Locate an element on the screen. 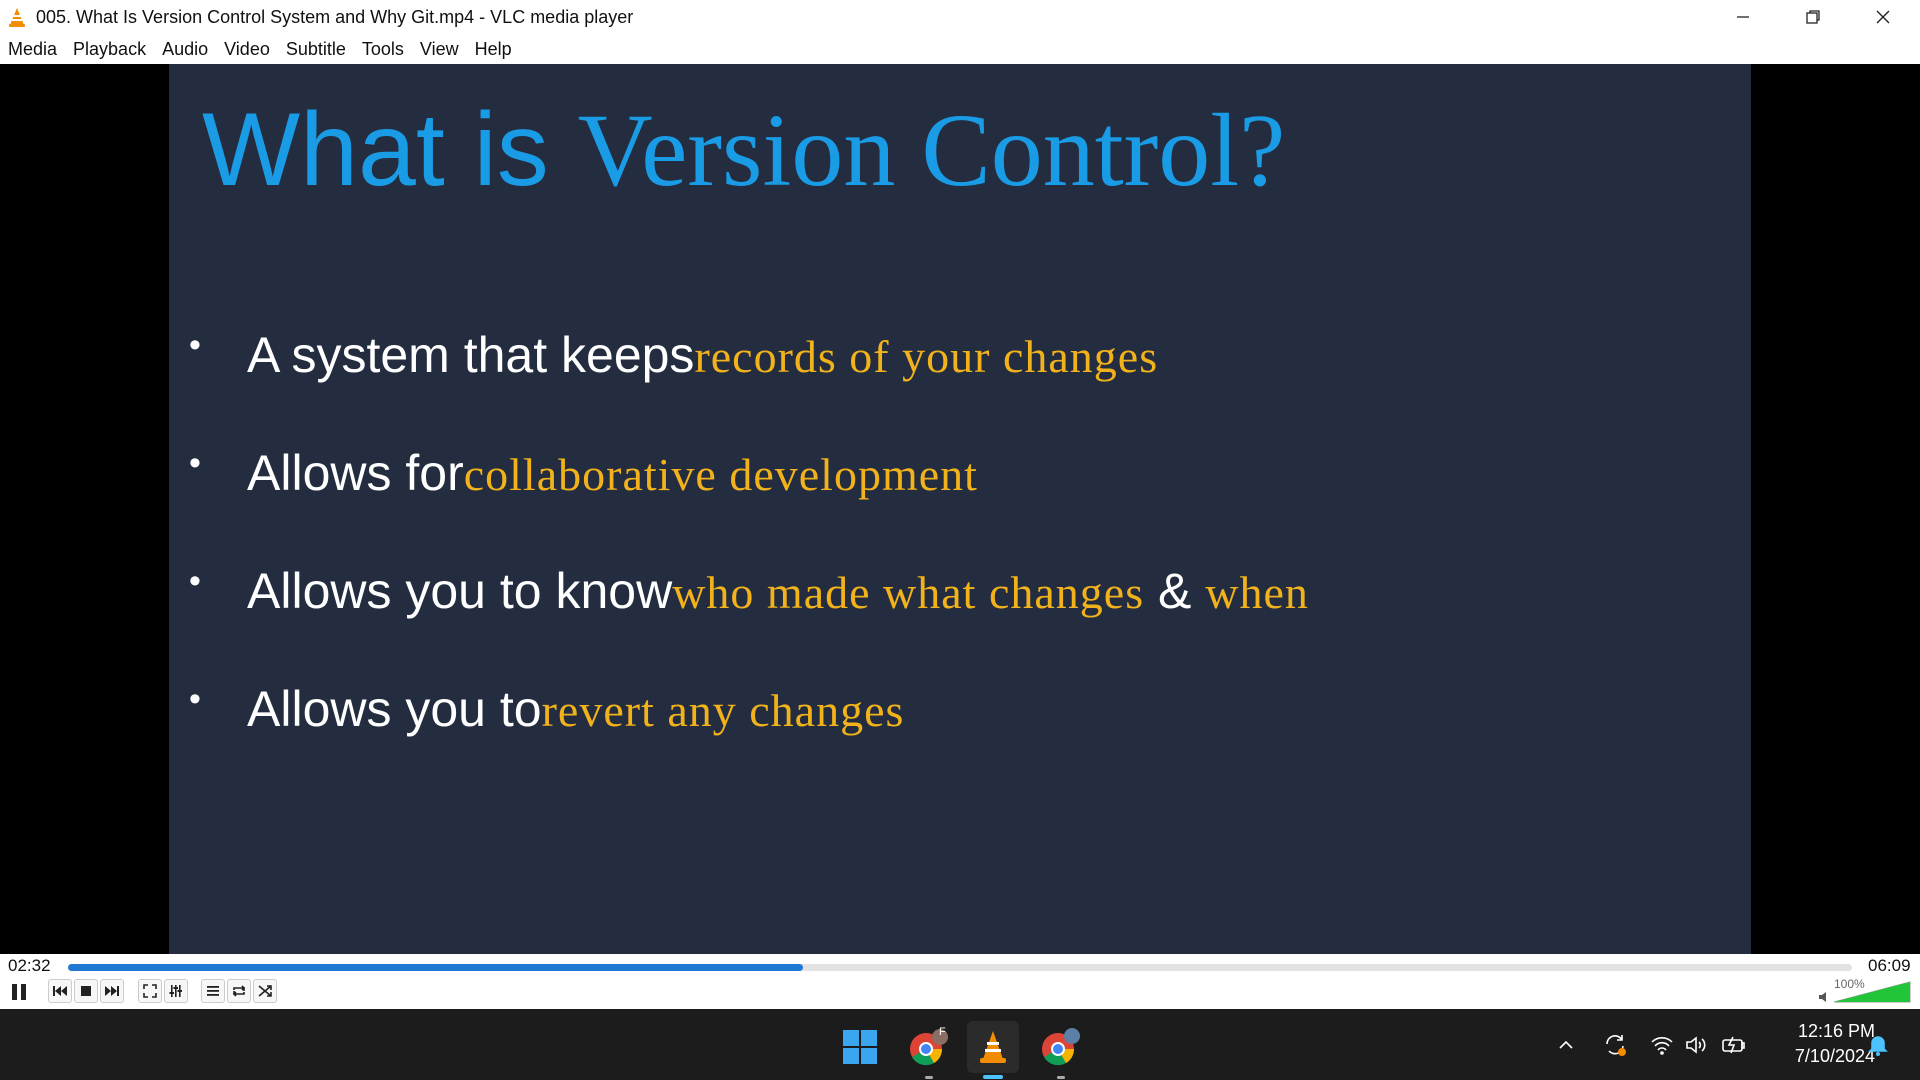 This screenshot has width=1920, height=1080. close-icon is located at coordinates (1883, 17).